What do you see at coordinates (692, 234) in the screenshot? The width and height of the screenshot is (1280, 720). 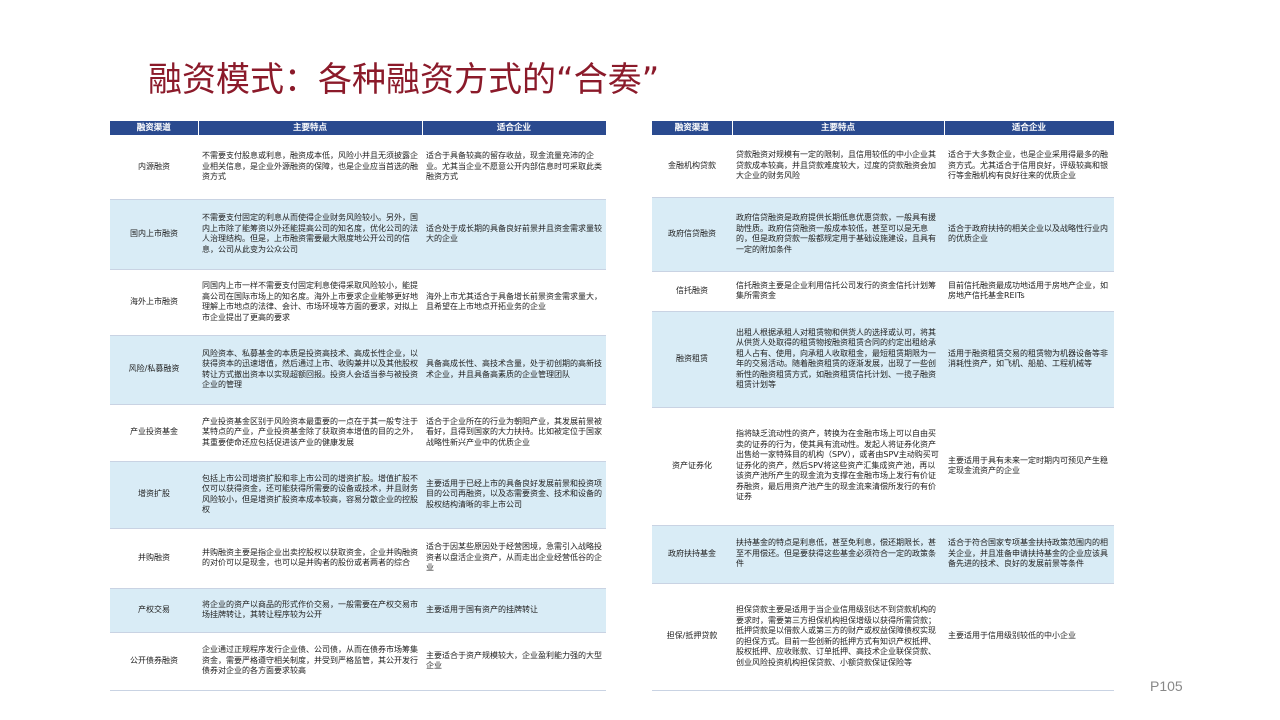 I see `channel-cell: 政府信贷融资` at bounding box center [692, 234].